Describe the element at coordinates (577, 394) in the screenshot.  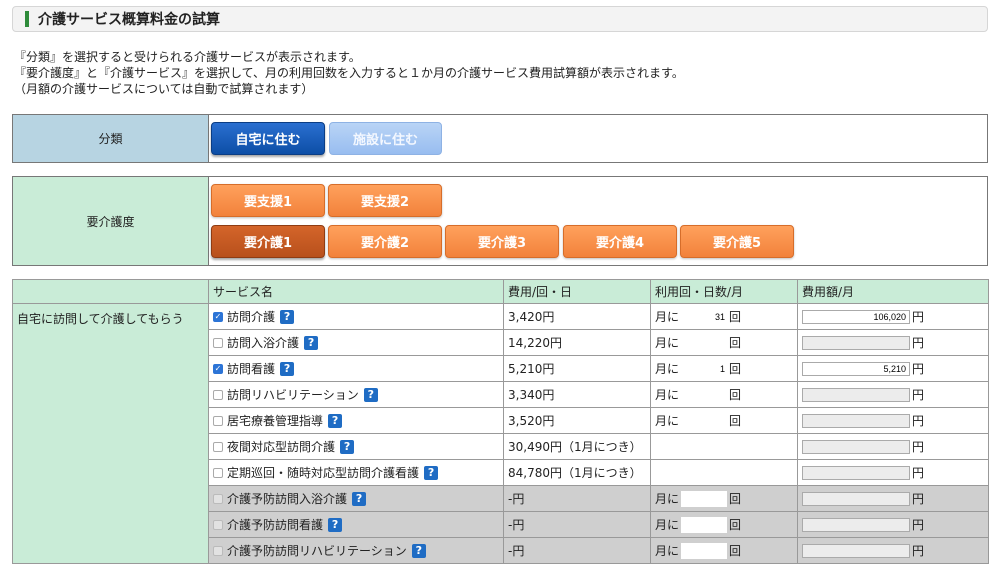
I see `service-cost: 3,340円` at that location.